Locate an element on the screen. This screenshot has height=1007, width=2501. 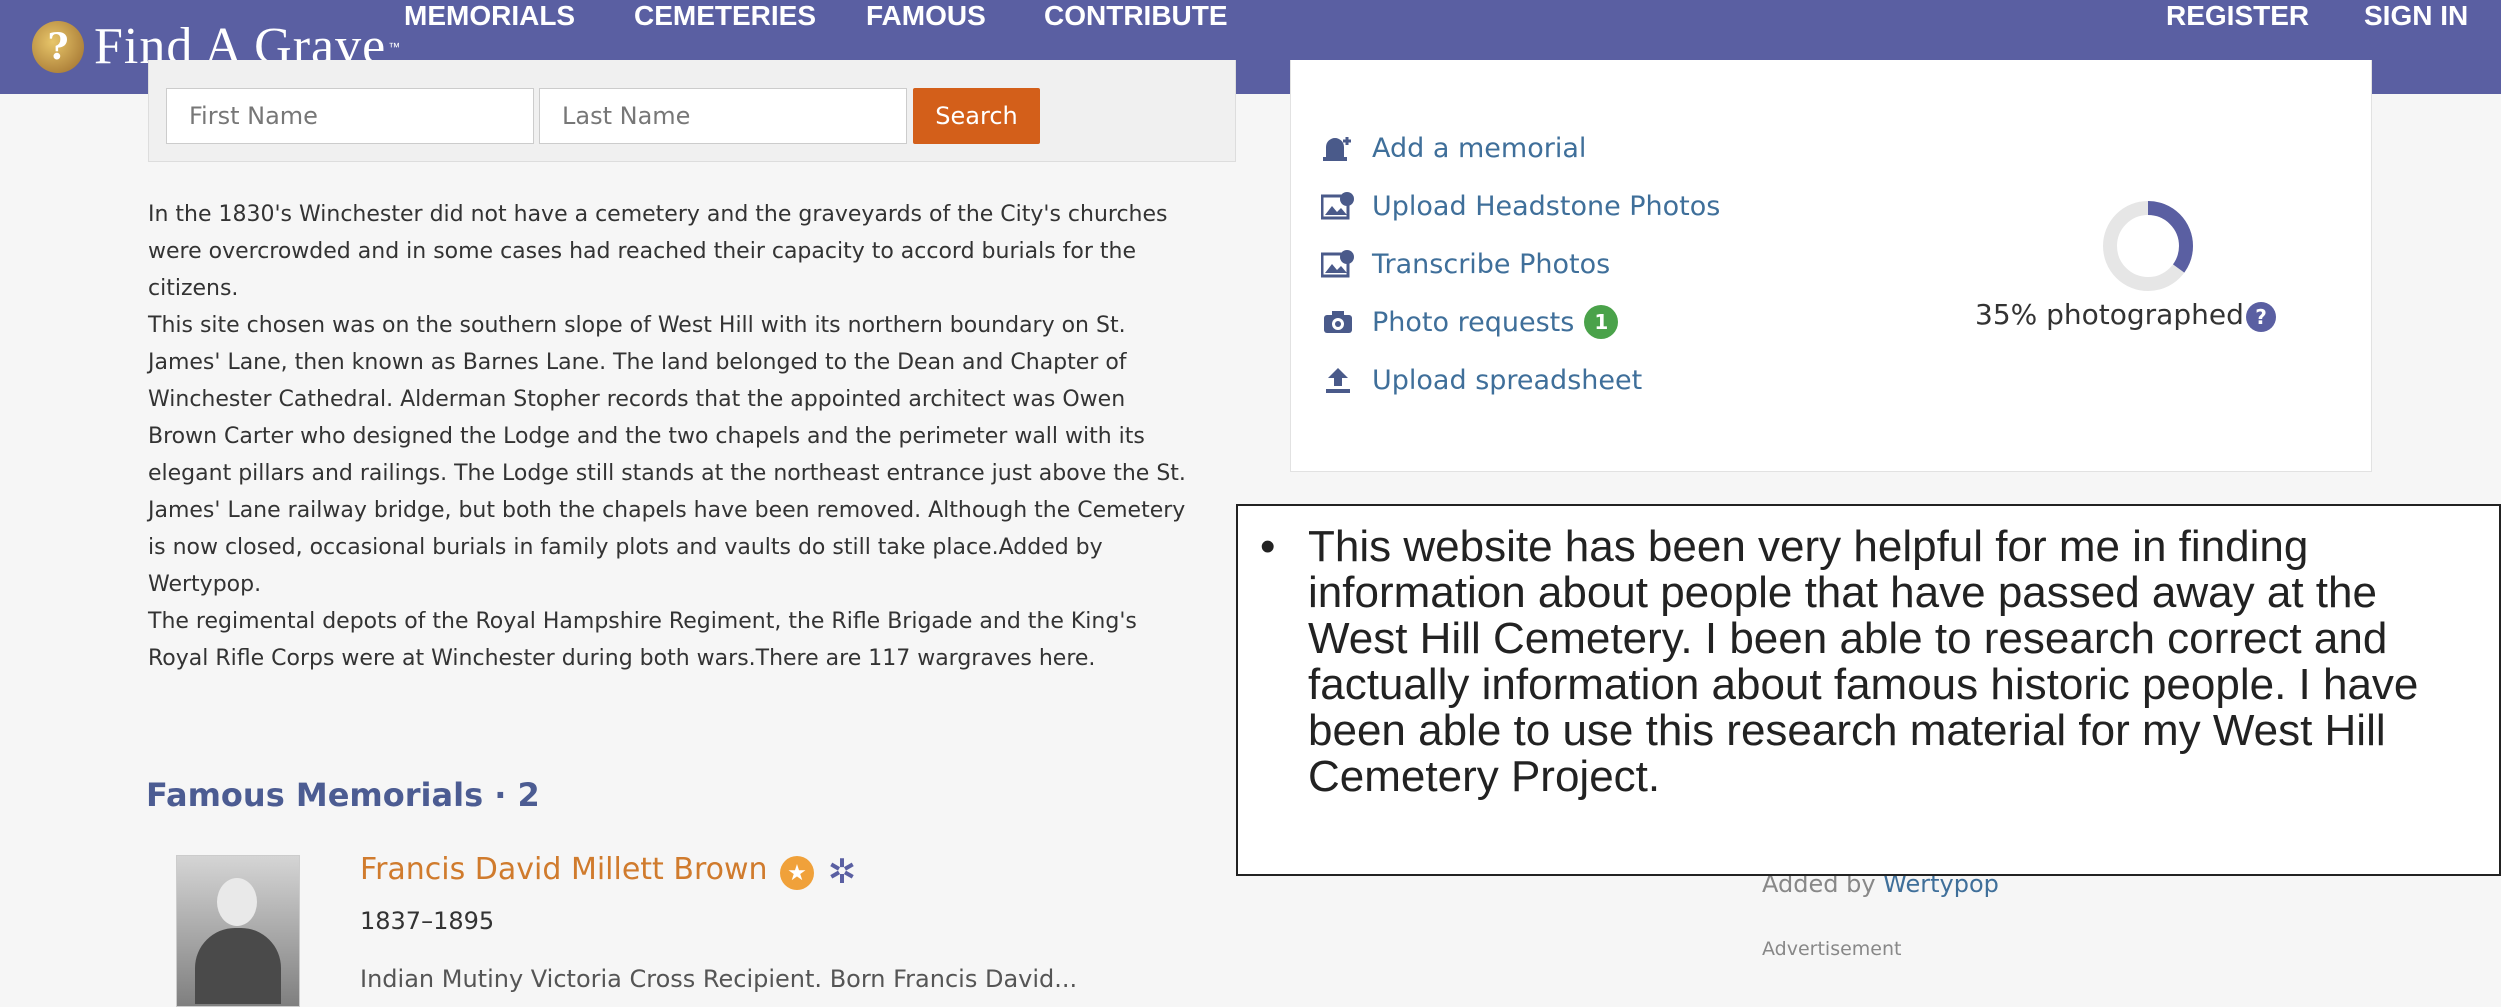
photo-requests-link: Photo requests 1 is located at coordinates (1469, 322).